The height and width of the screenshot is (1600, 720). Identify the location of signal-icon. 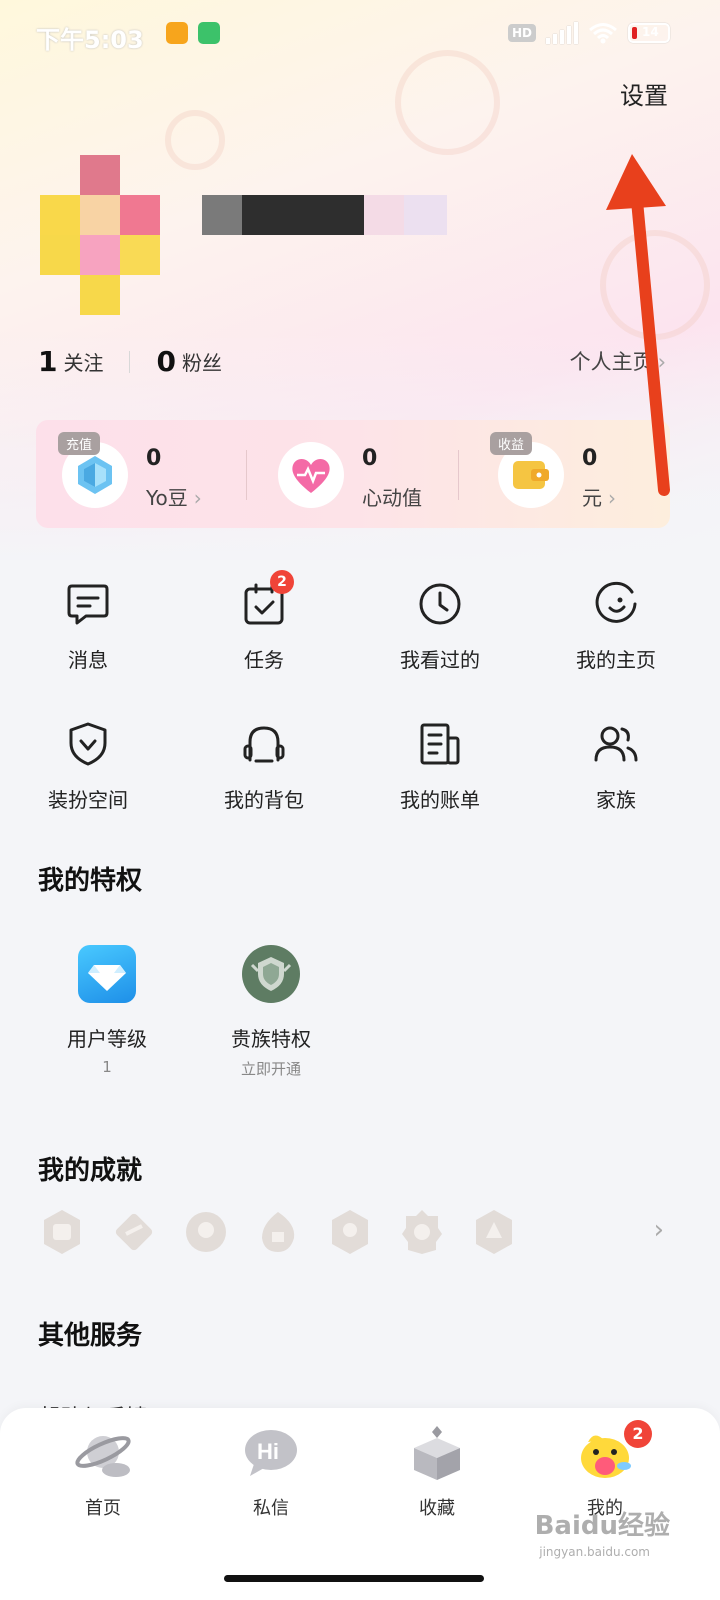
(562, 33).